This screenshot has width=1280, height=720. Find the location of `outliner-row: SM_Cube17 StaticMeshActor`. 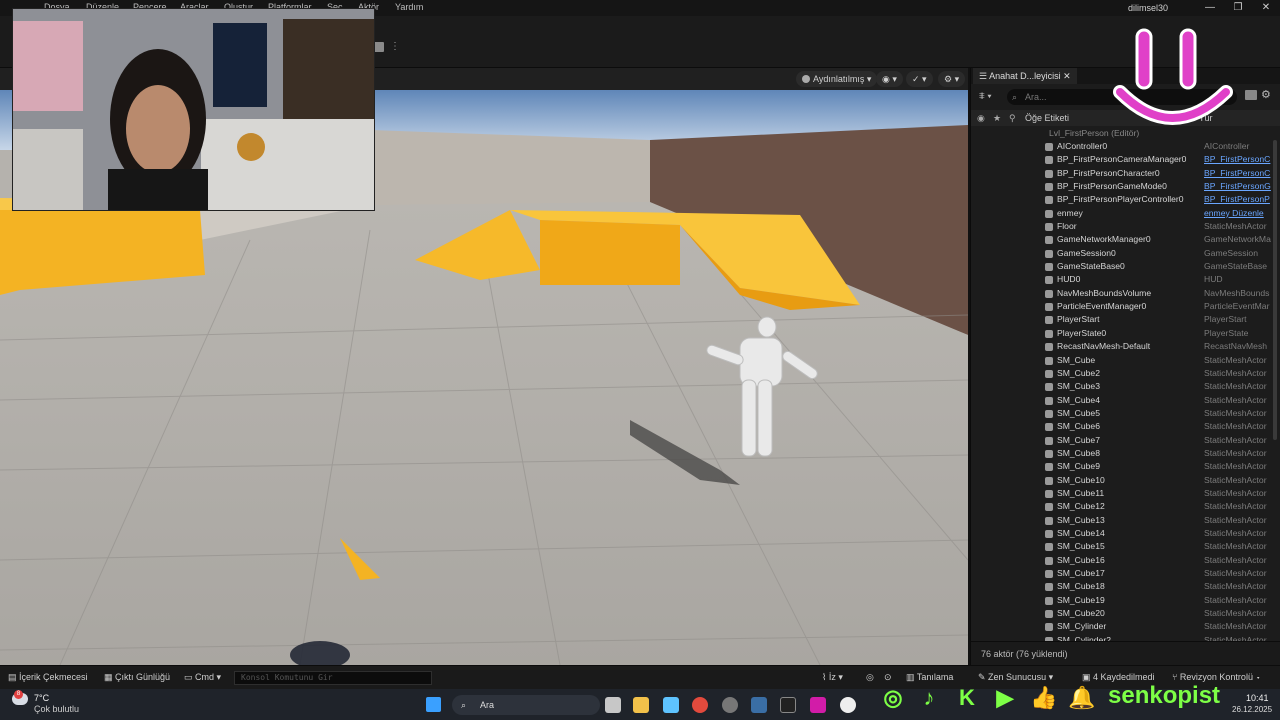

outliner-row: SM_Cube17 StaticMeshActor is located at coordinates (1121, 573).